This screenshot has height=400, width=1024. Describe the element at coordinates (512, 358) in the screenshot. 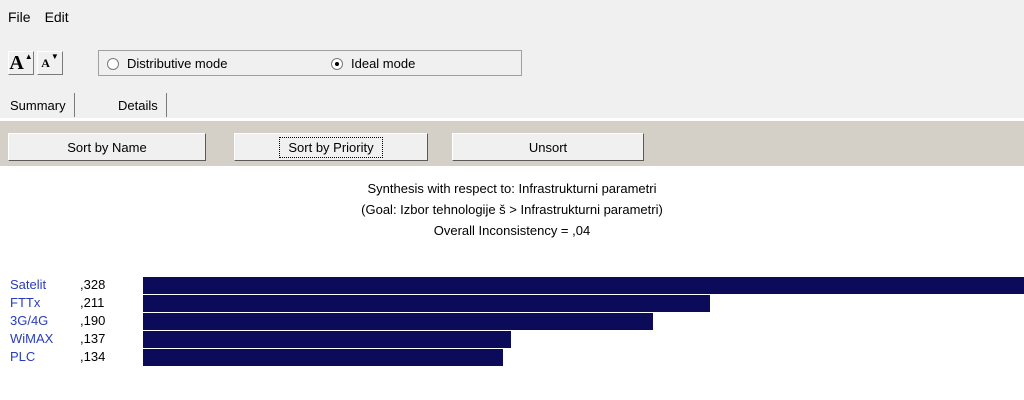

I see `bar-row: PLC ,134` at that location.